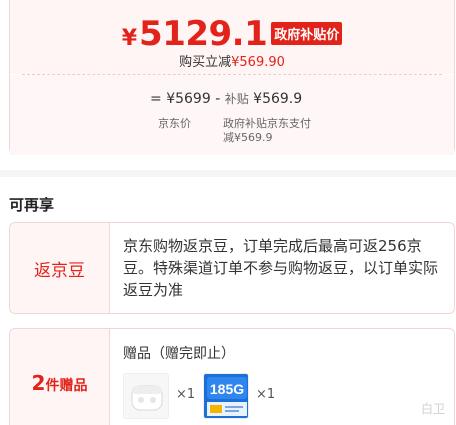 This screenshot has height=425, width=456. Describe the element at coordinates (146, 396) in the screenshot. I see `earbuds-case-icon` at that location.